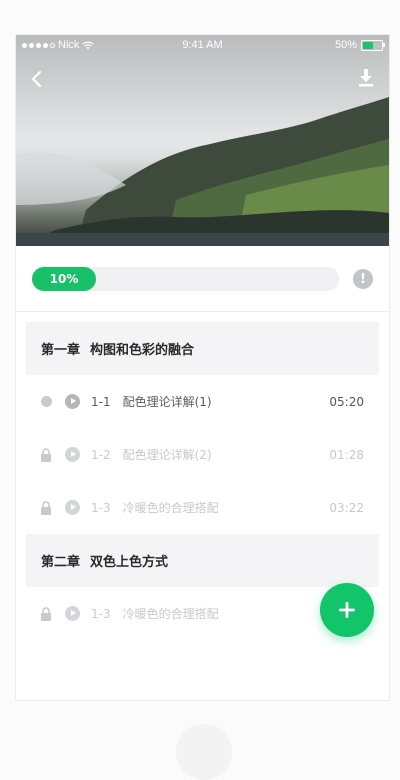  I want to click on lesson-item: 1-2 配色理论详解(2) 01:28, so click(202, 454).